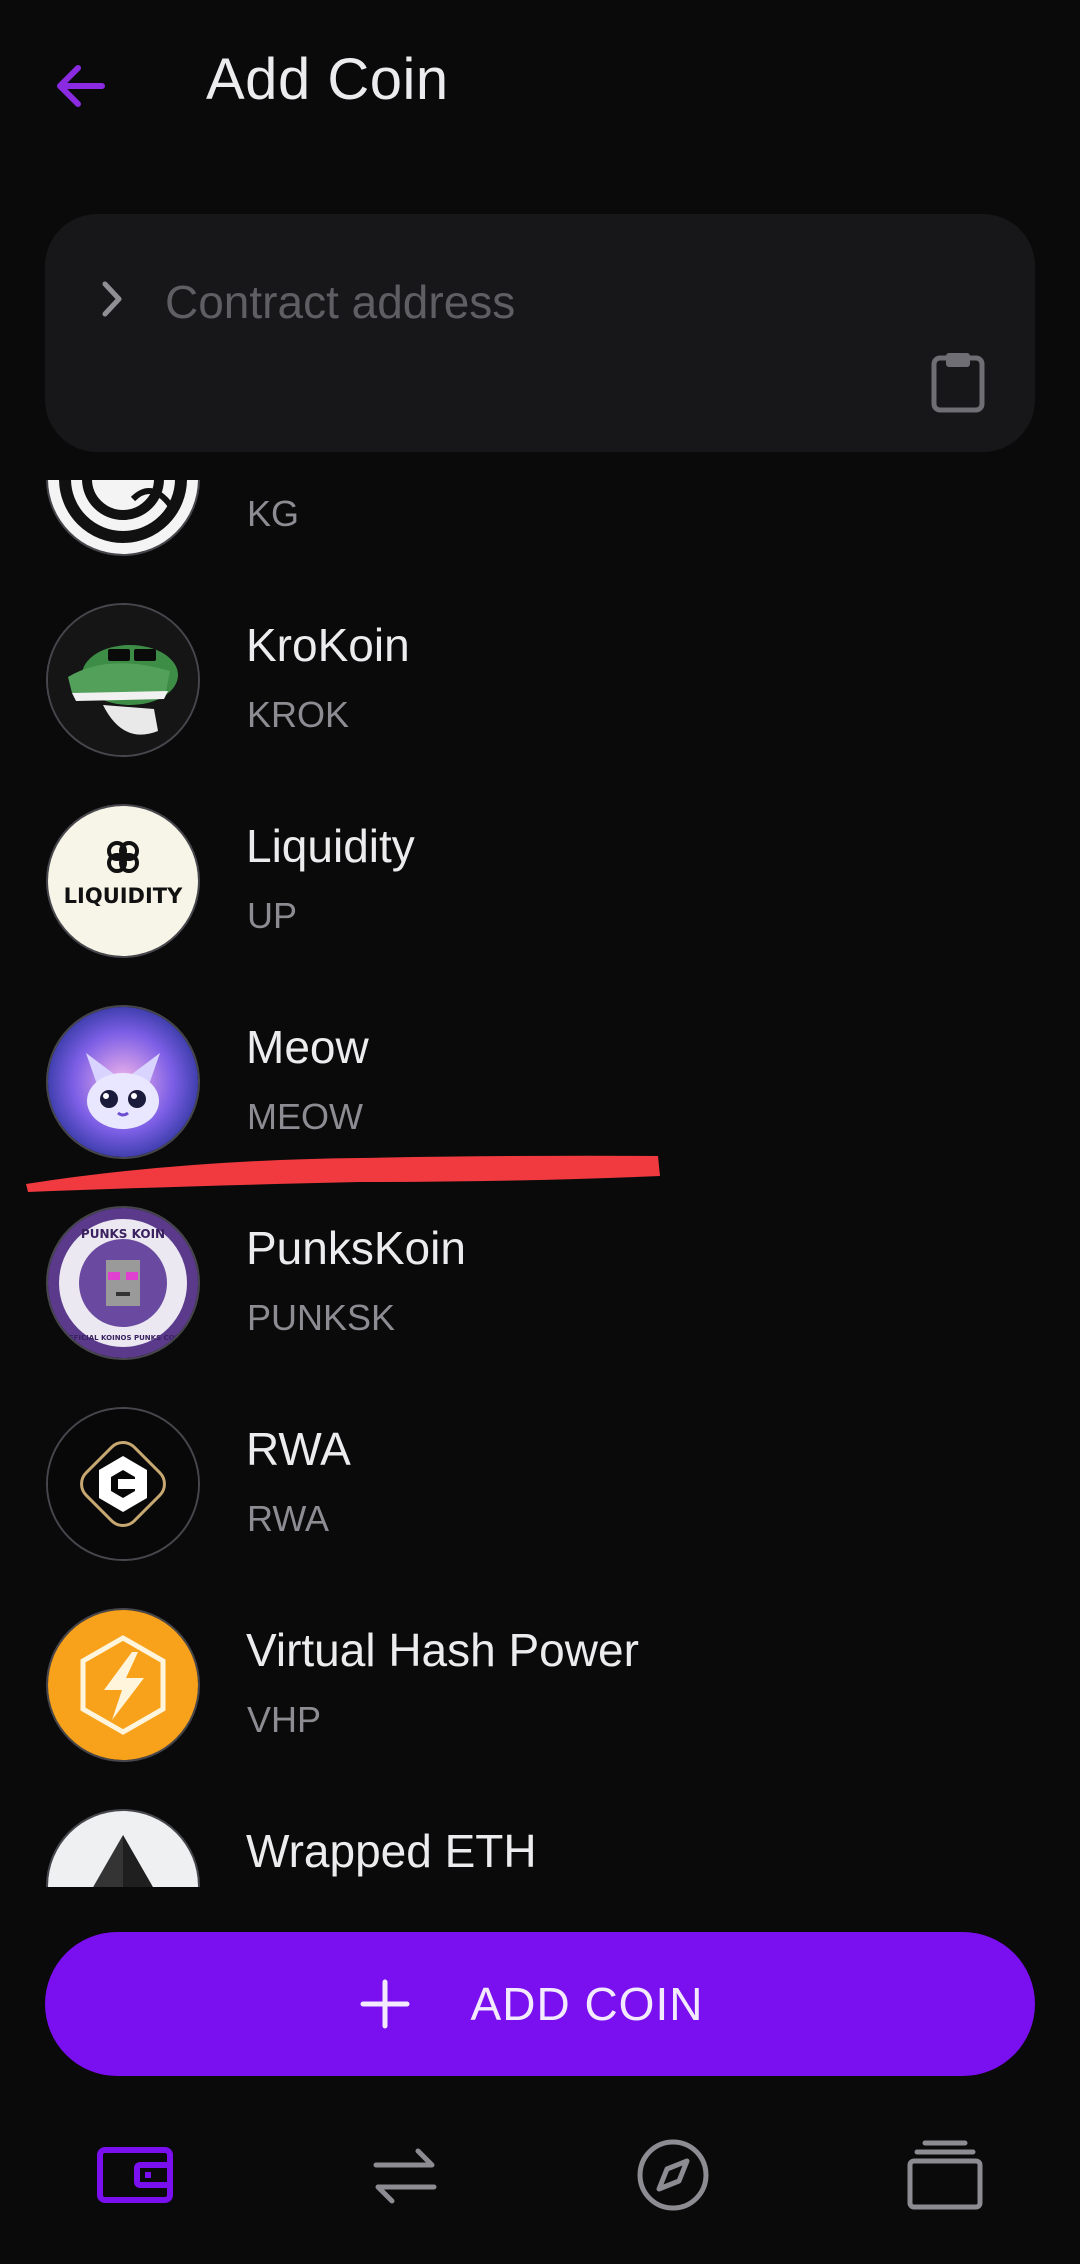 The height and width of the screenshot is (2264, 1080). I want to click on wallet-icon, so click(135, 2175).